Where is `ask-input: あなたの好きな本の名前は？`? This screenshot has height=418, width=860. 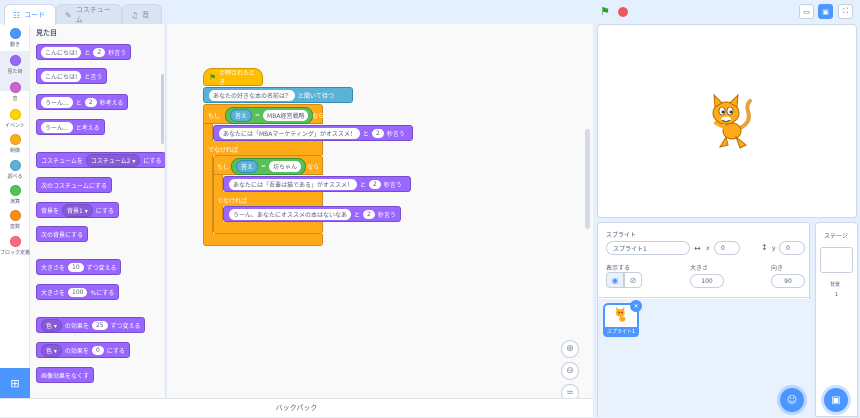 ask-input: あなたの好きな本の名前は？ is located at coordinates (252, 95).